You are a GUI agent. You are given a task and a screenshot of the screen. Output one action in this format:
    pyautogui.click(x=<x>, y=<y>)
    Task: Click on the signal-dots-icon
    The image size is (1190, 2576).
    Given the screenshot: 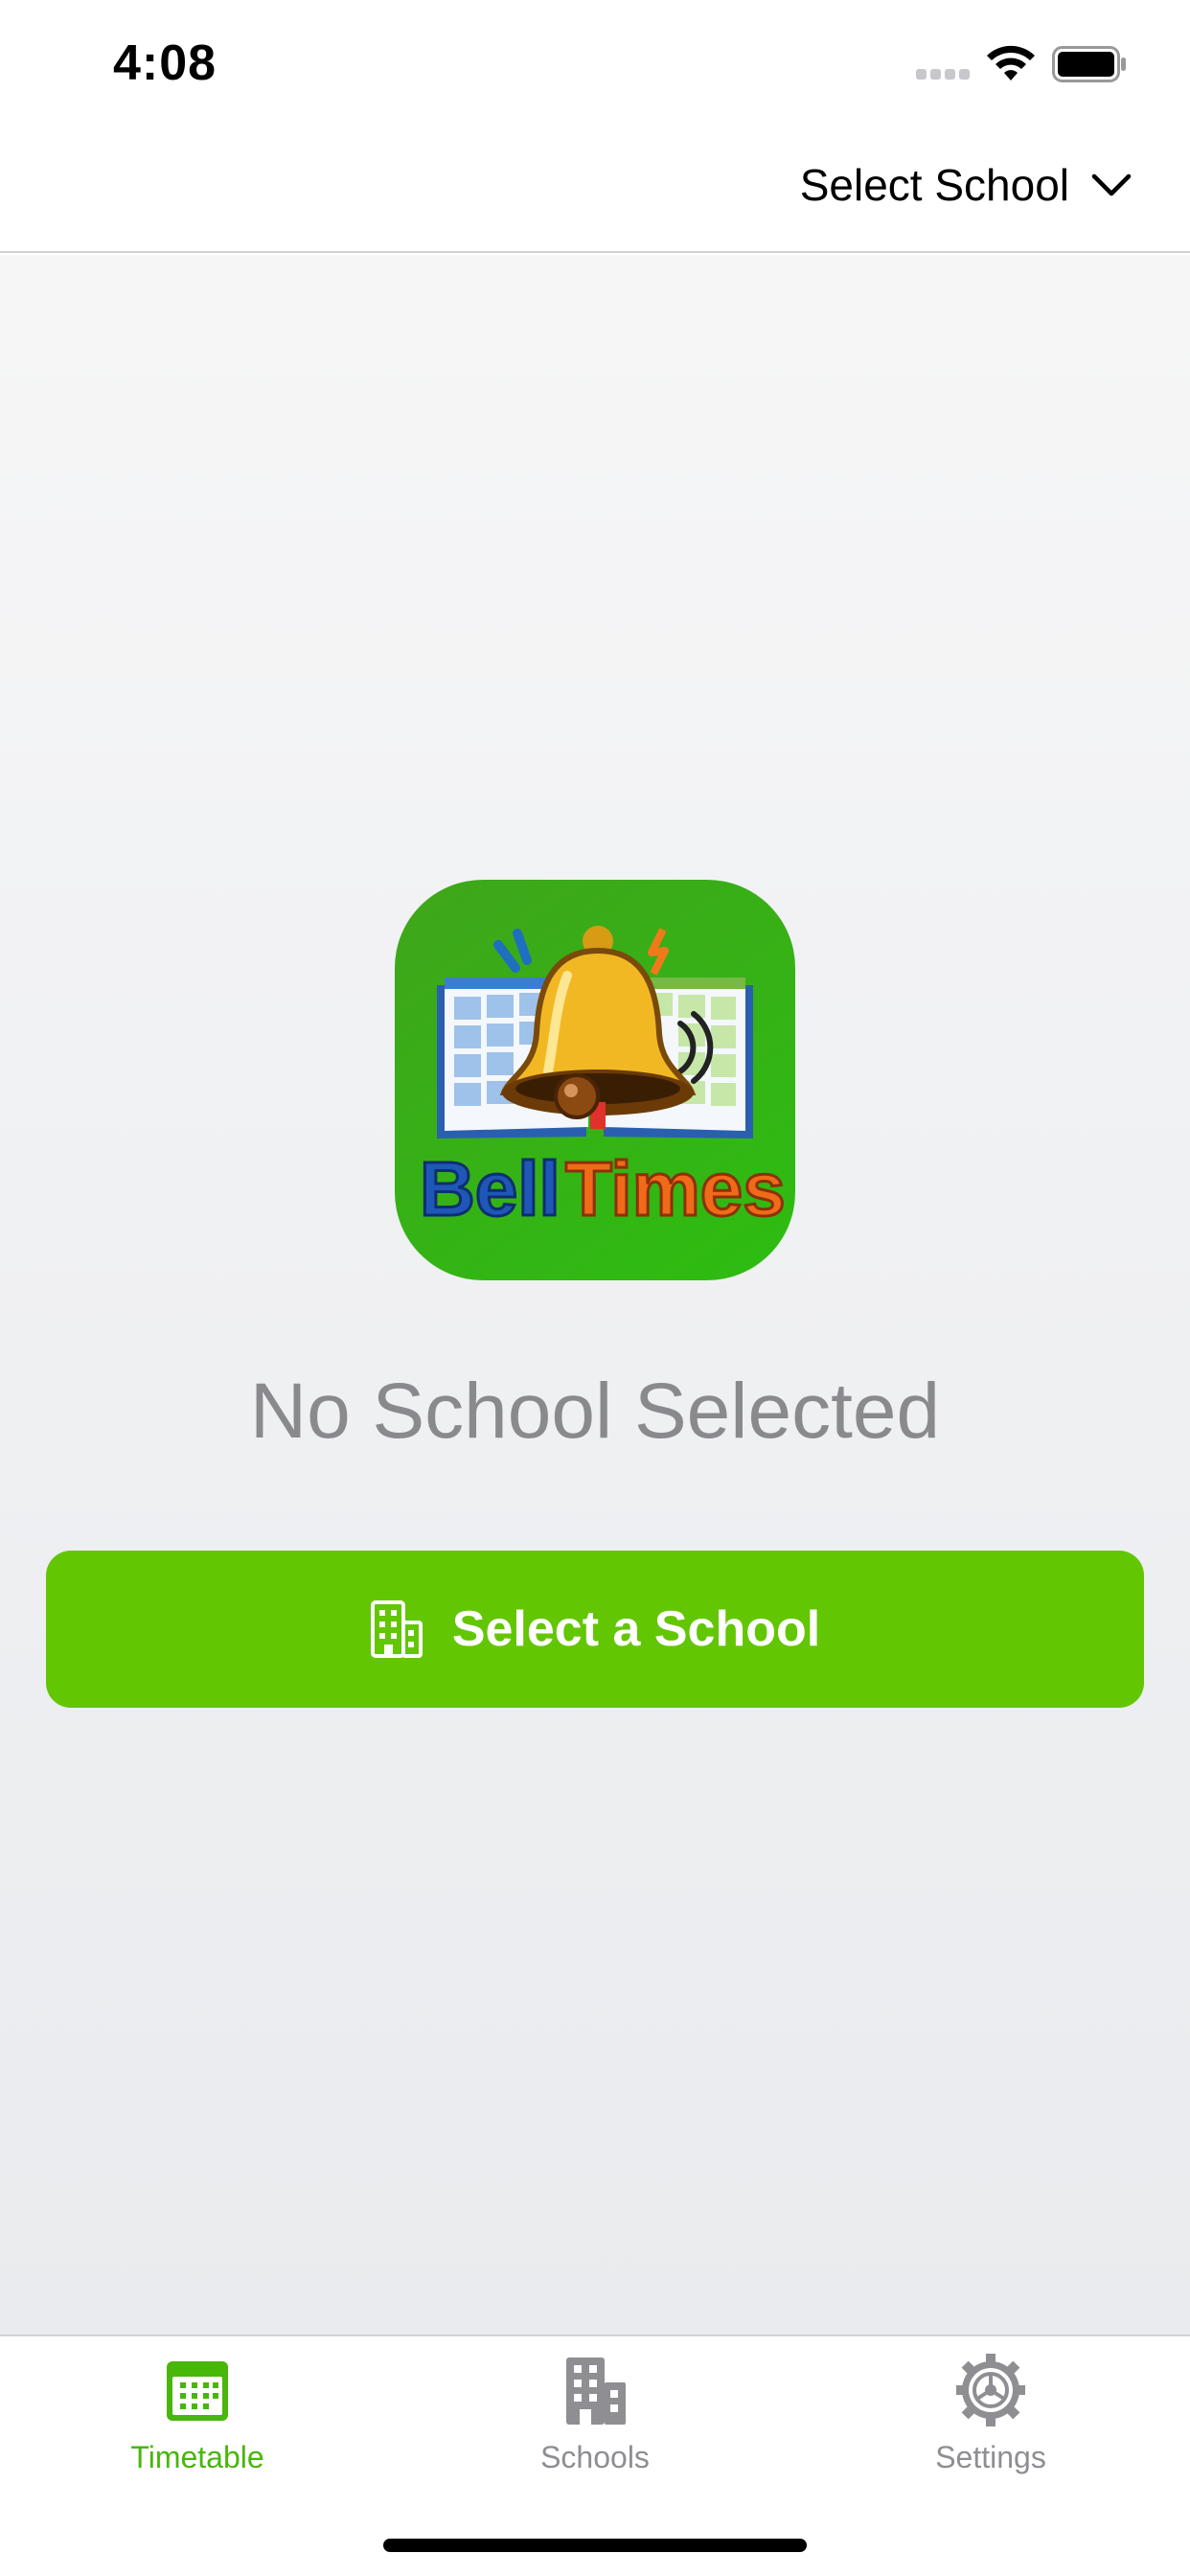 What is the action you would take?
    pyautogui.click(x=943, y=74)
    